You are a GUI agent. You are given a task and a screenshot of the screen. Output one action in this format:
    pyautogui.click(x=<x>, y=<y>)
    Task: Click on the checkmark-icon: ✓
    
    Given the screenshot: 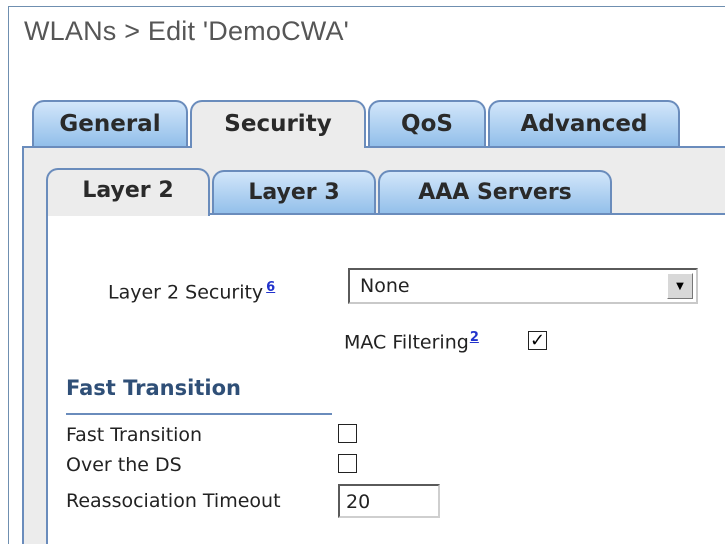 What is the action you would take?
    pyautogui.click(x=537, y=340)
    